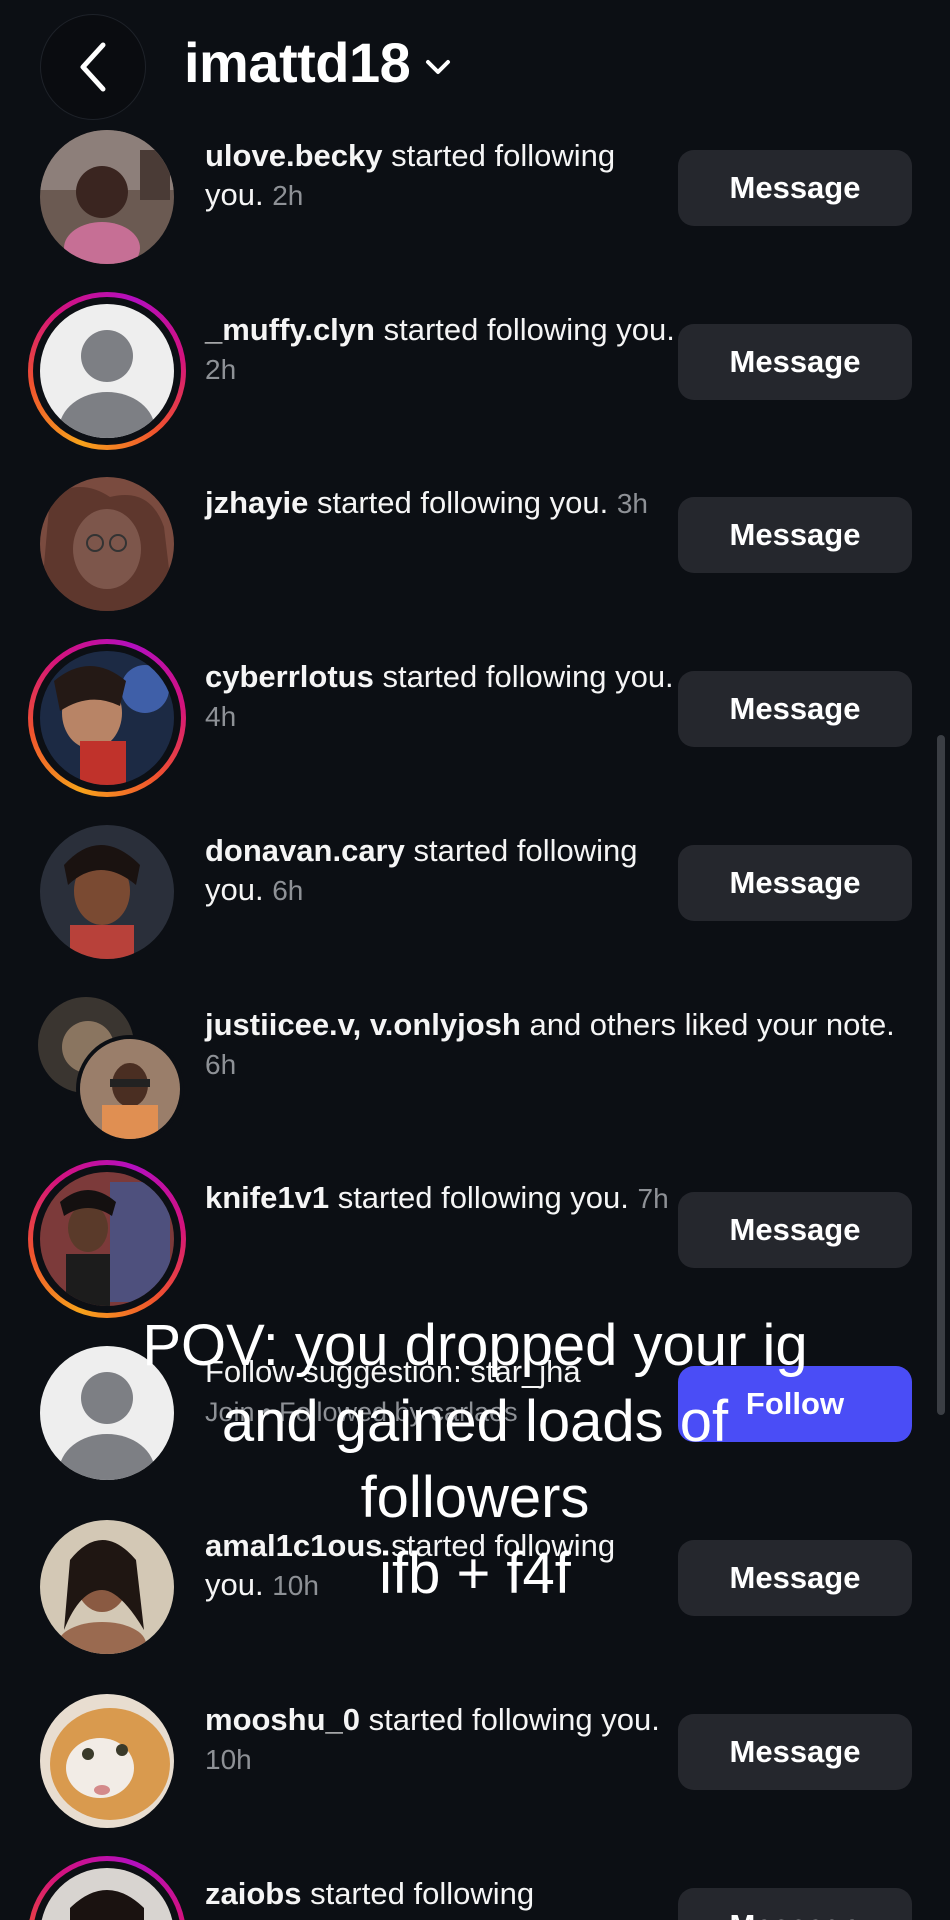 The image size is (950, 1920). I want to click on notification-text: knife1v1 started following you. 7h, so click(437, 1197).